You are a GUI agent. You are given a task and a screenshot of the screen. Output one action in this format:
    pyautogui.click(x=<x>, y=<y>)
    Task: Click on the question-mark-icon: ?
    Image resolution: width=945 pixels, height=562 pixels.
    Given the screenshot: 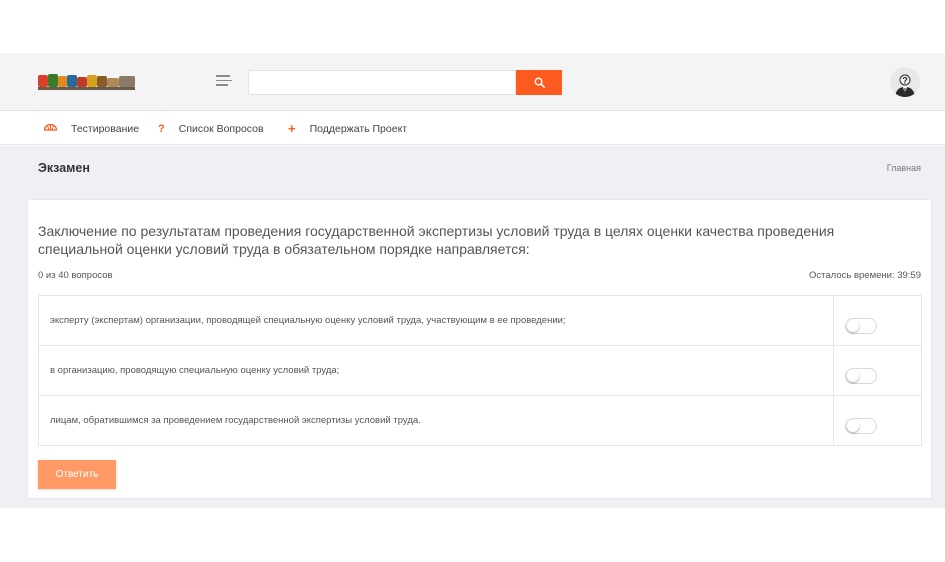 What is the action you would take?
    pyautogui.click(x=161, y=128)
    